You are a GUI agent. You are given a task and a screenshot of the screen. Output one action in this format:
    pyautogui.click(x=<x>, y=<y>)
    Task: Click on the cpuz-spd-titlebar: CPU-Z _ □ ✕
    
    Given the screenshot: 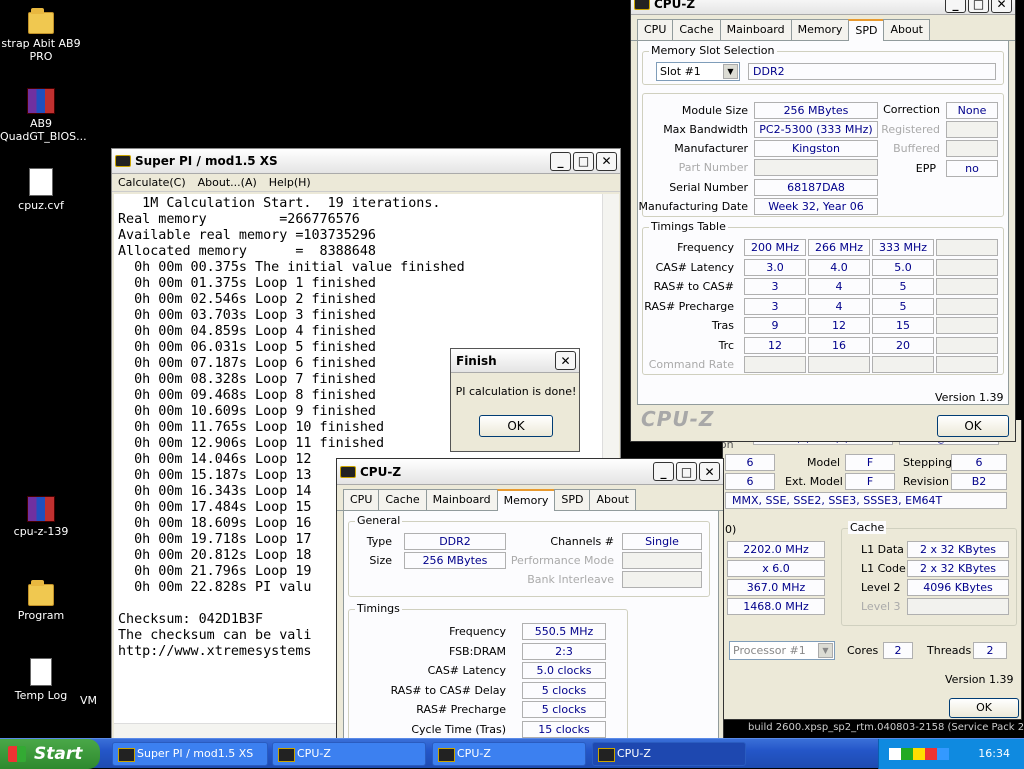 What is the action you would take?
    pyautogui.click(x=823, y=7)
    